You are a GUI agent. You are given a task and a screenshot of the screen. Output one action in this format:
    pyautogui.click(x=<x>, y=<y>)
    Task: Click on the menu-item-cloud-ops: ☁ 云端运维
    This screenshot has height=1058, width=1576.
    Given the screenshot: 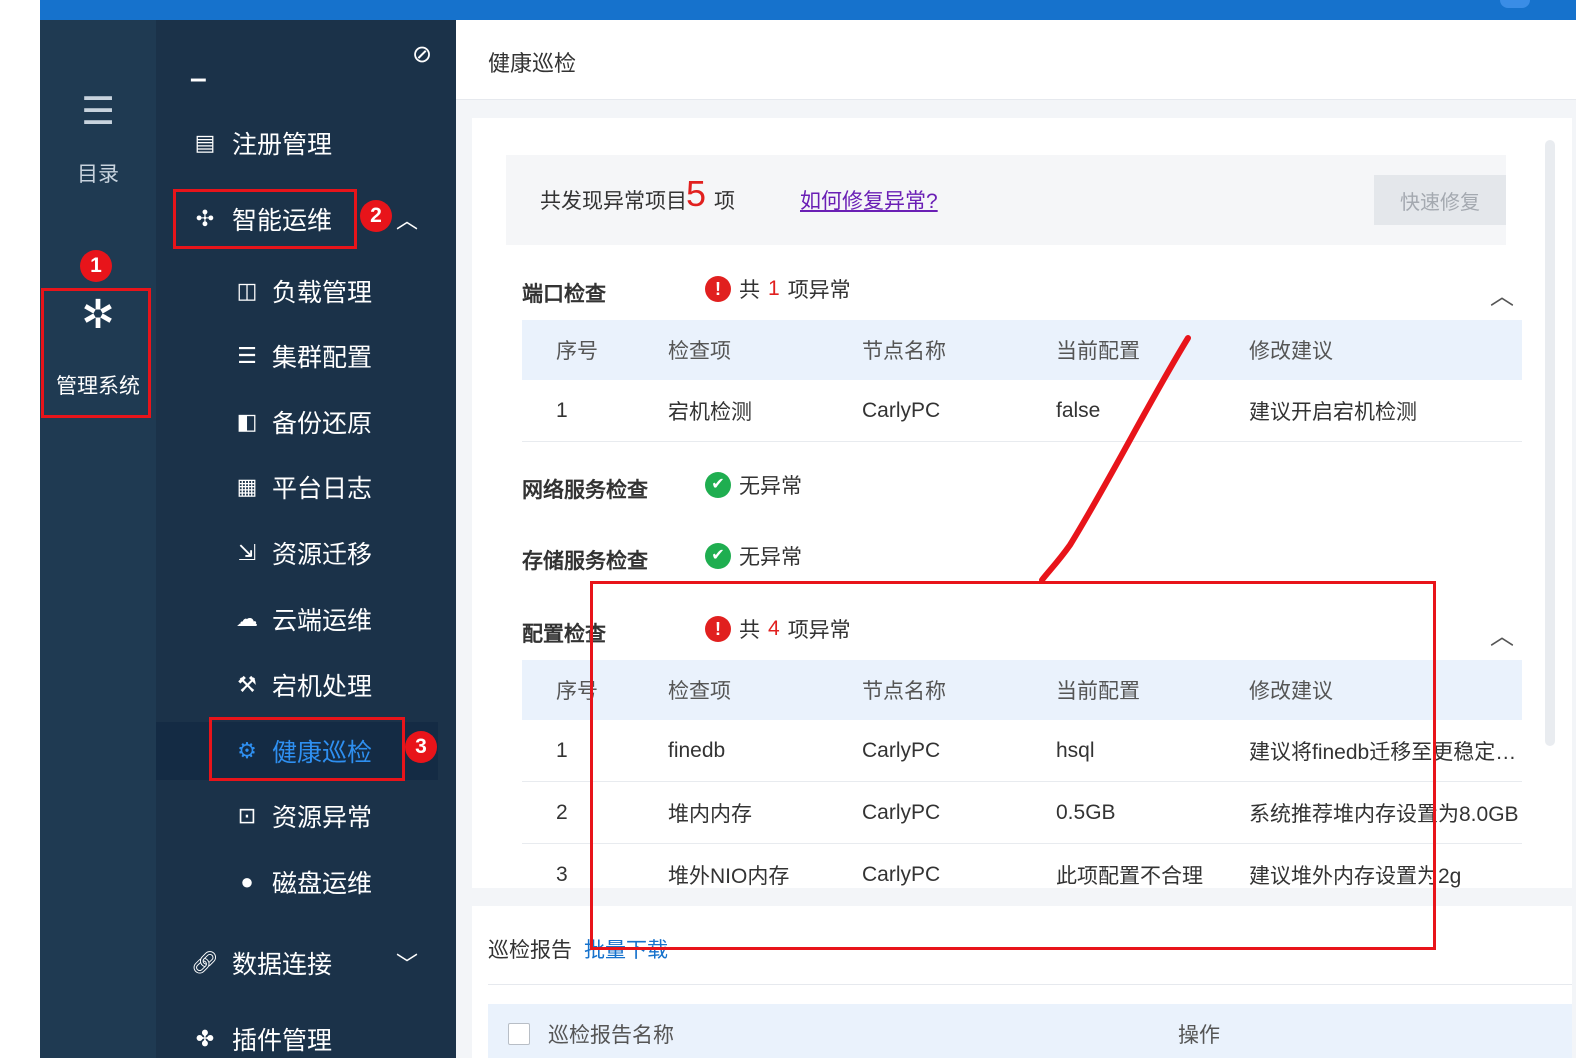 What is the action you would take?
    pyautogui.click(x=306, y=619)
    